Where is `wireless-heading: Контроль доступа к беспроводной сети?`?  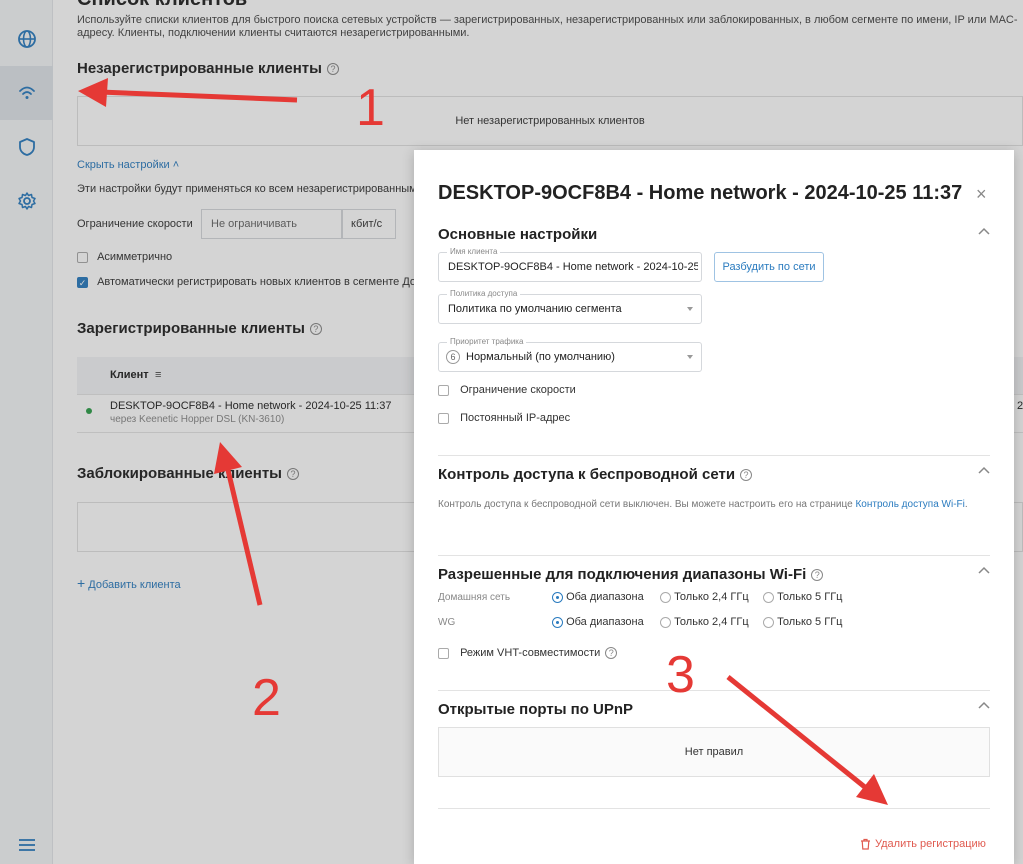 wireless-heading: Контроль доступа к беспроводной сети? is located at coordinates (595, 474).